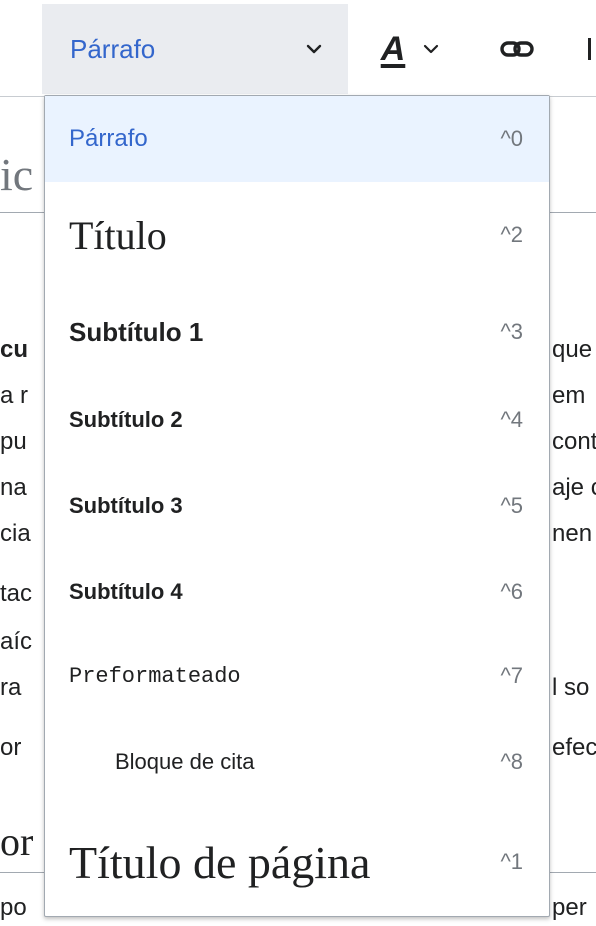  I want to click on menu-item-paragraph: Párrafo ^0, so click(297, 139).